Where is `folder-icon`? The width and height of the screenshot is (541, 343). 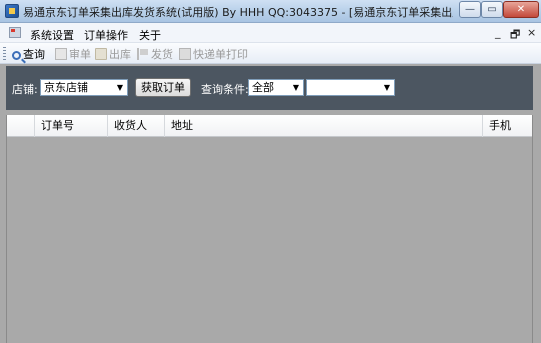
folder-icon is located at coordinates (101, 54).